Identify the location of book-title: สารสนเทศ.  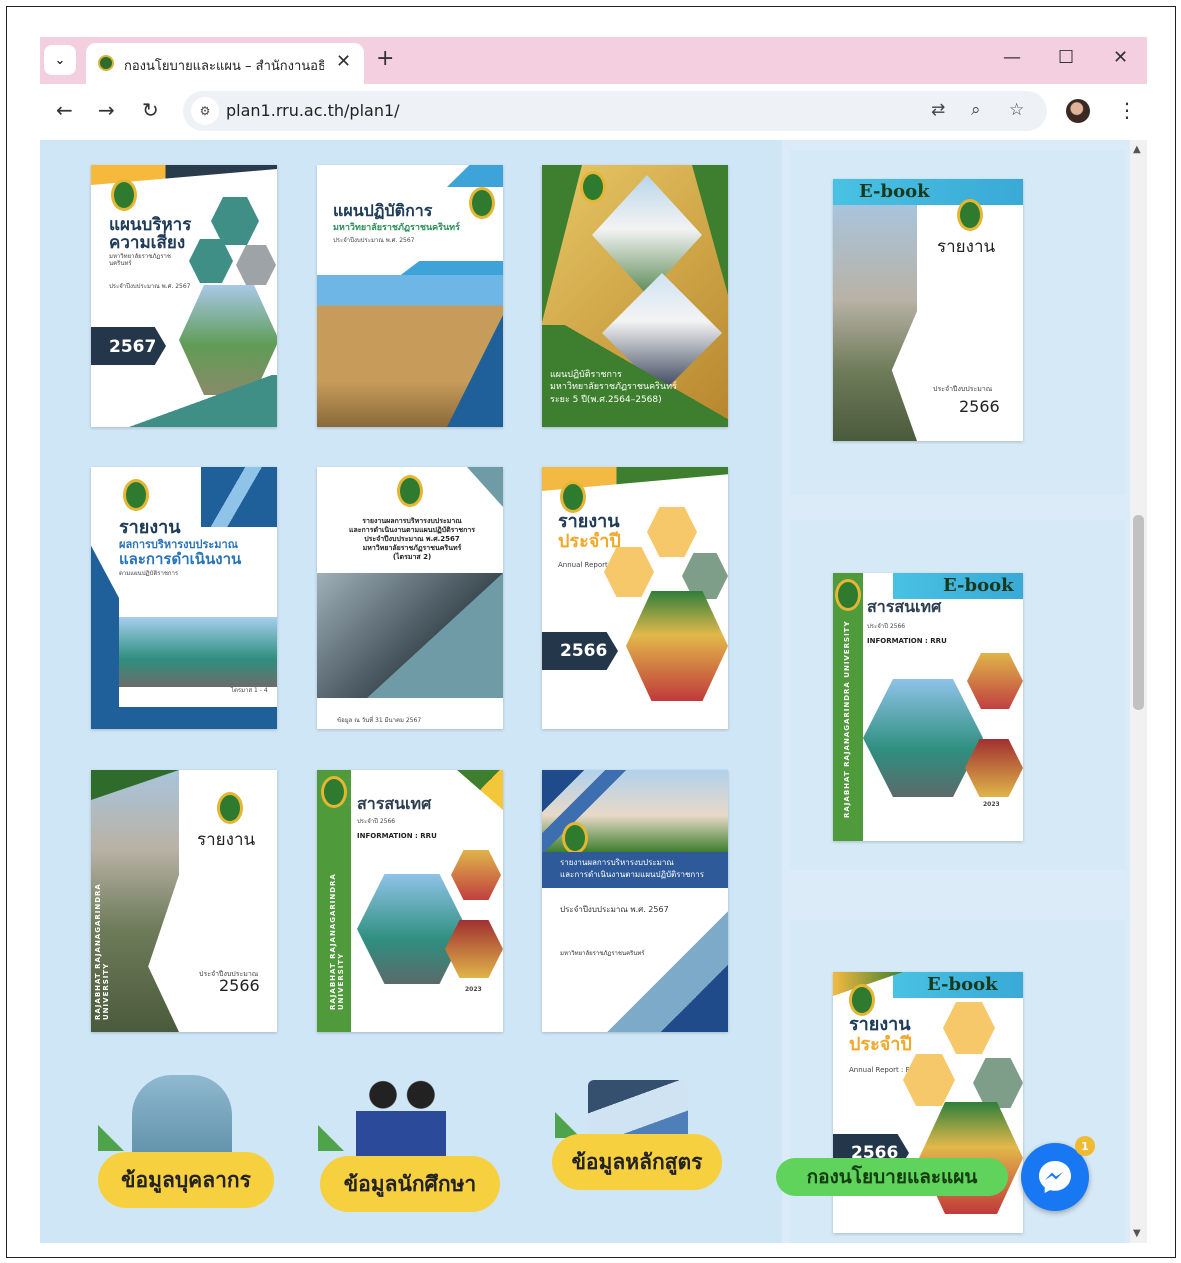
(394, 803).